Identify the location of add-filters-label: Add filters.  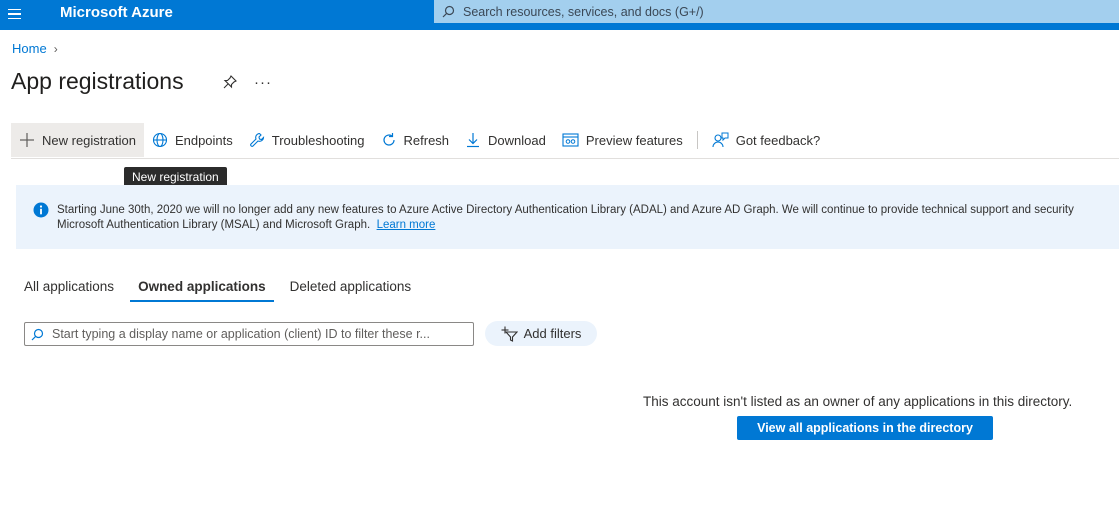
(552, 333).